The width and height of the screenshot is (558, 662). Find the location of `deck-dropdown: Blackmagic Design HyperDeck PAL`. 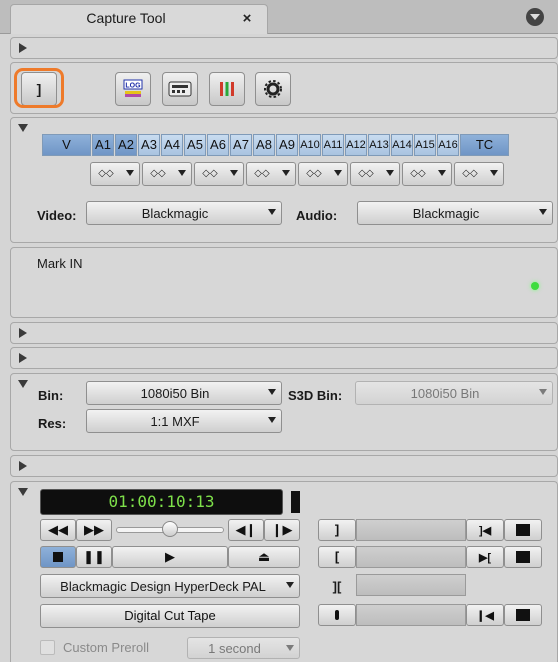

deck-dropdown: Blackmagic Design HyperDeck PAL is located at coordinates (170, 586).